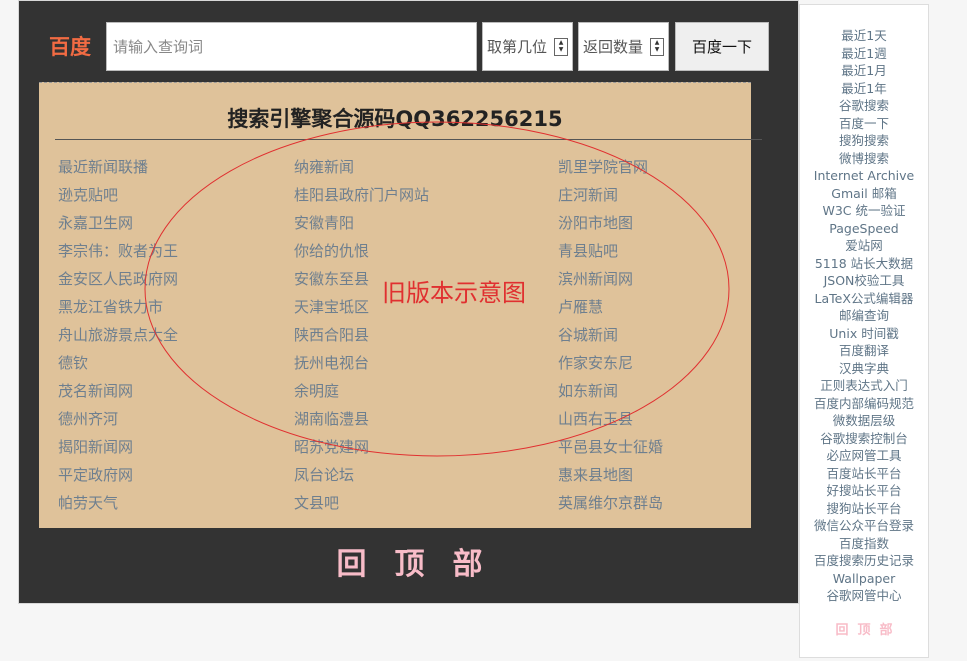  Describe the element at coordinates (864, 628) in the screenshot. I see `sidebar-back-to-top-button: 回顶部` at that location.